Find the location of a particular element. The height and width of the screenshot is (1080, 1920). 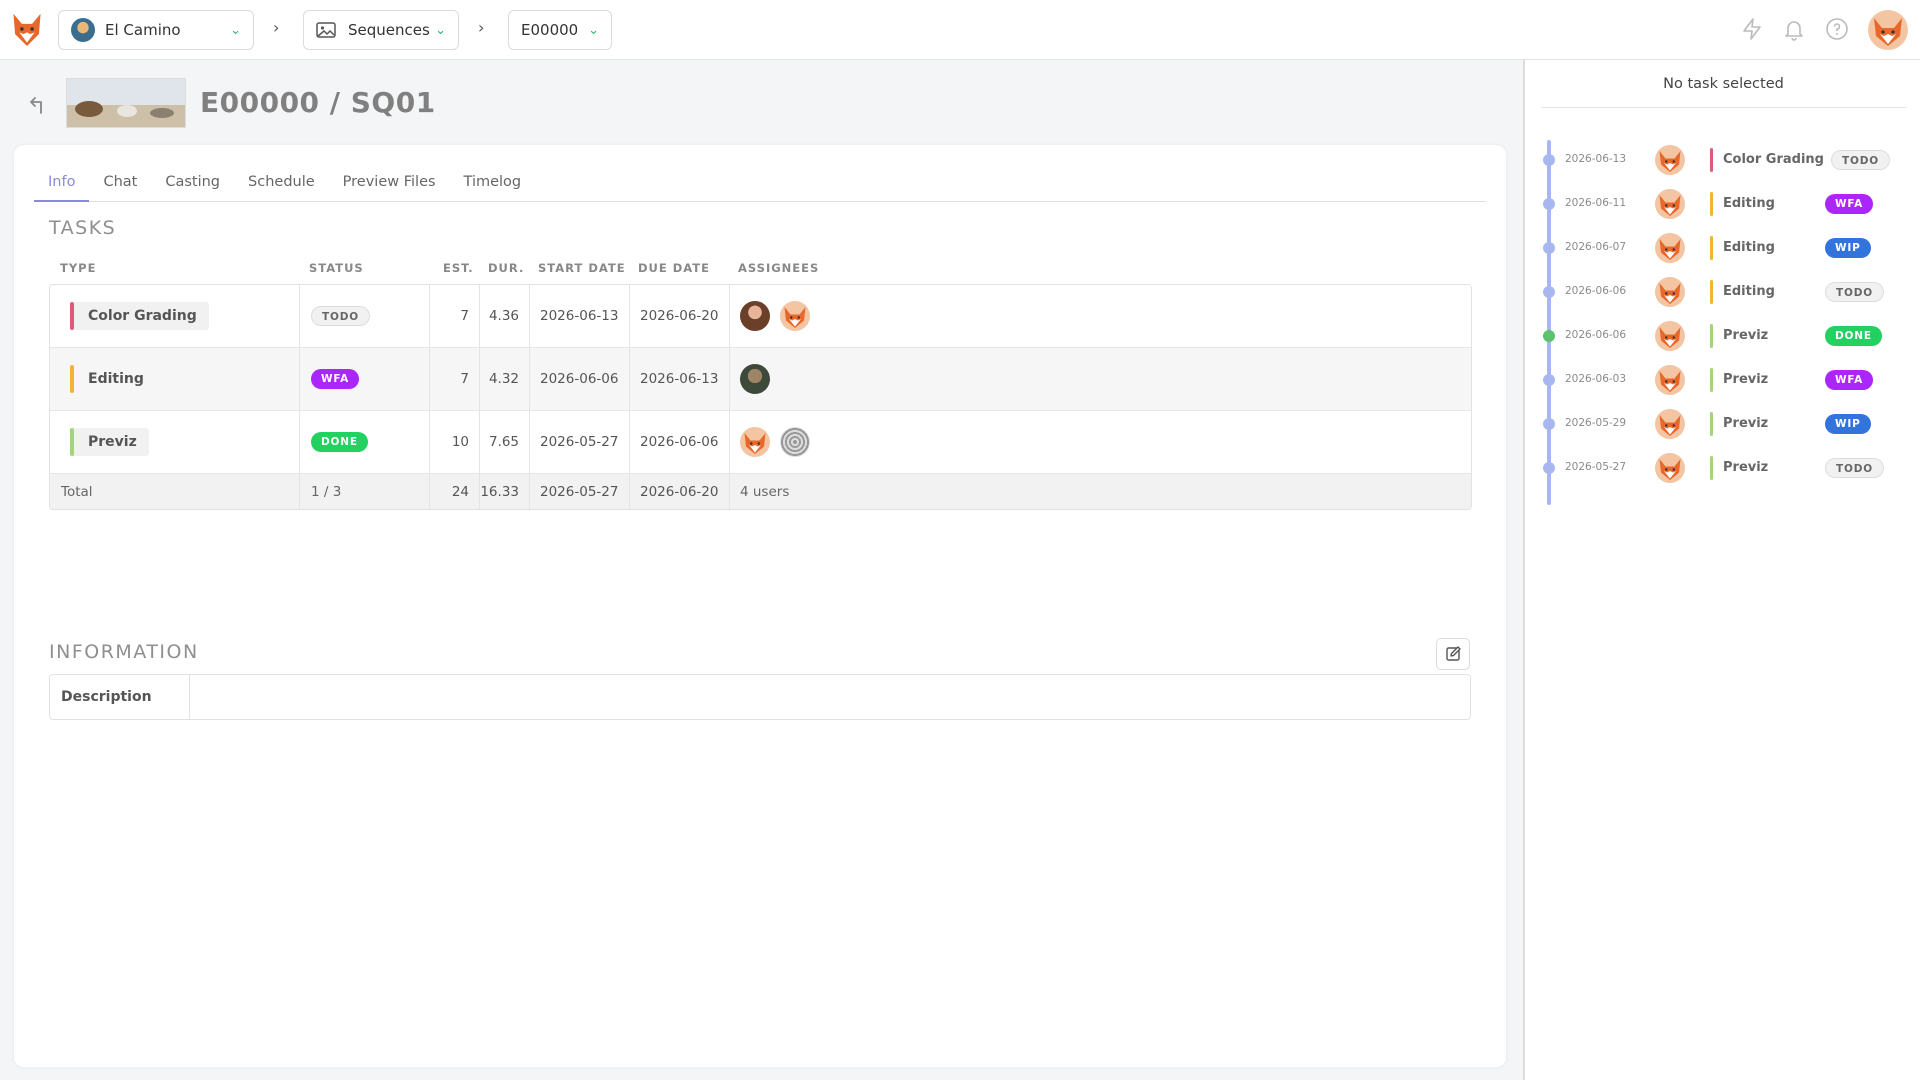

column-type: TYPE is located at coordinates (78, 268).